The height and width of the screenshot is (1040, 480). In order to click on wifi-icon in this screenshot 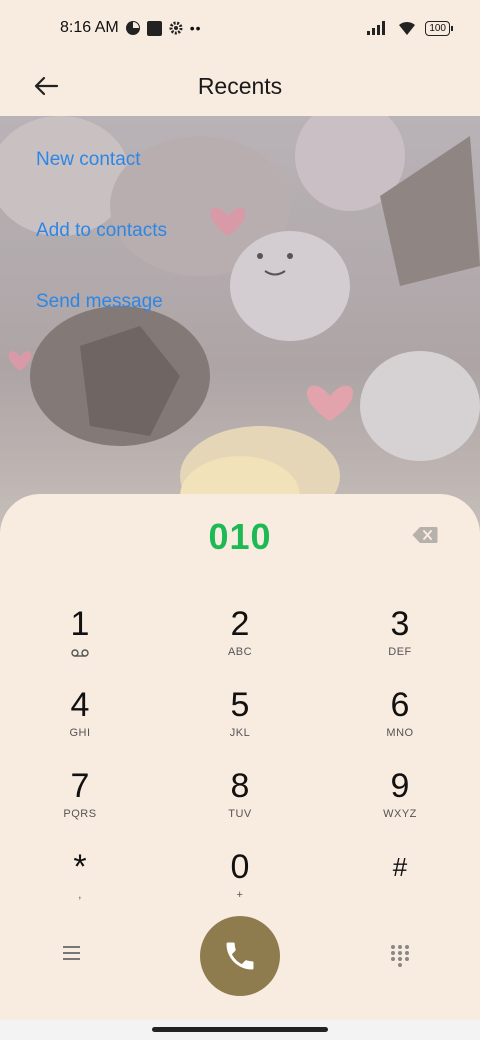, I will do `click(407, 28)`.